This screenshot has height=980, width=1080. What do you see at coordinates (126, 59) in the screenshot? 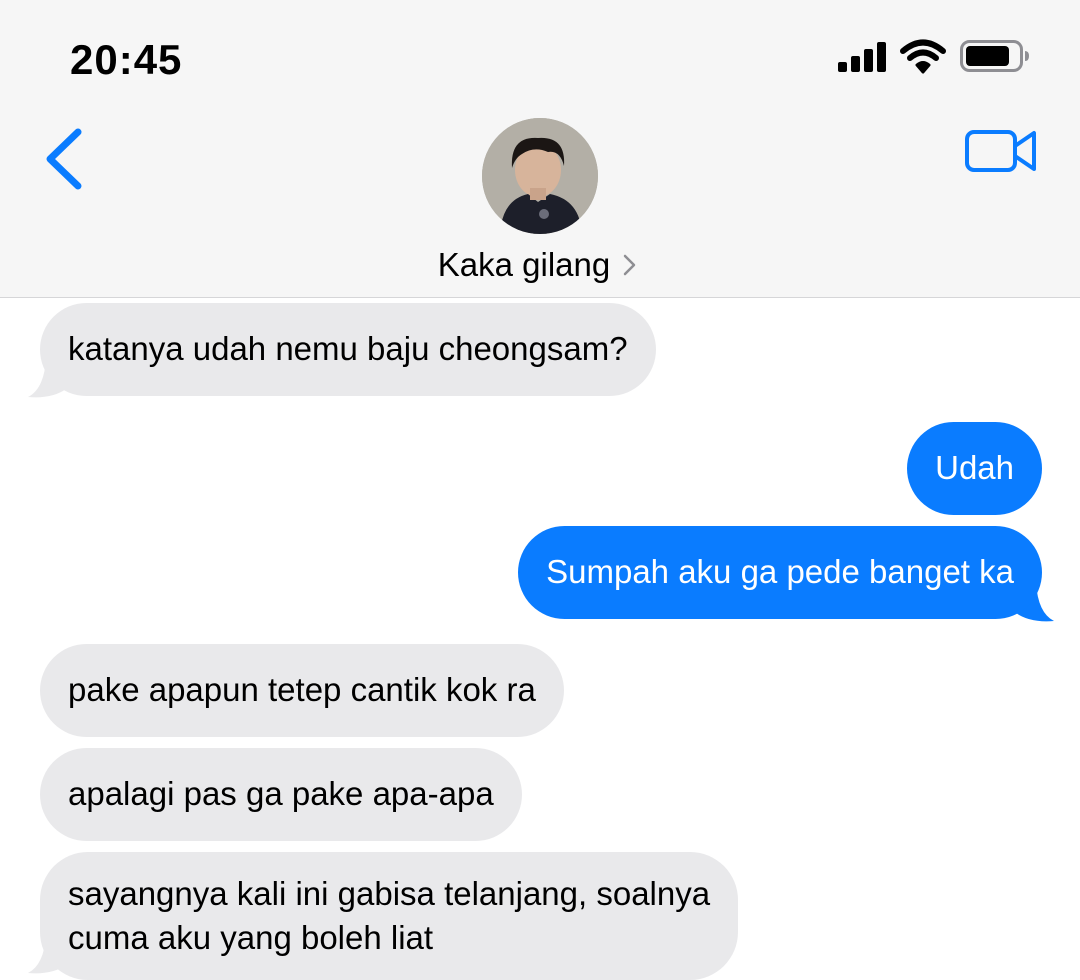
I see `status-time: 20:45` at bounding box center [126, 59].